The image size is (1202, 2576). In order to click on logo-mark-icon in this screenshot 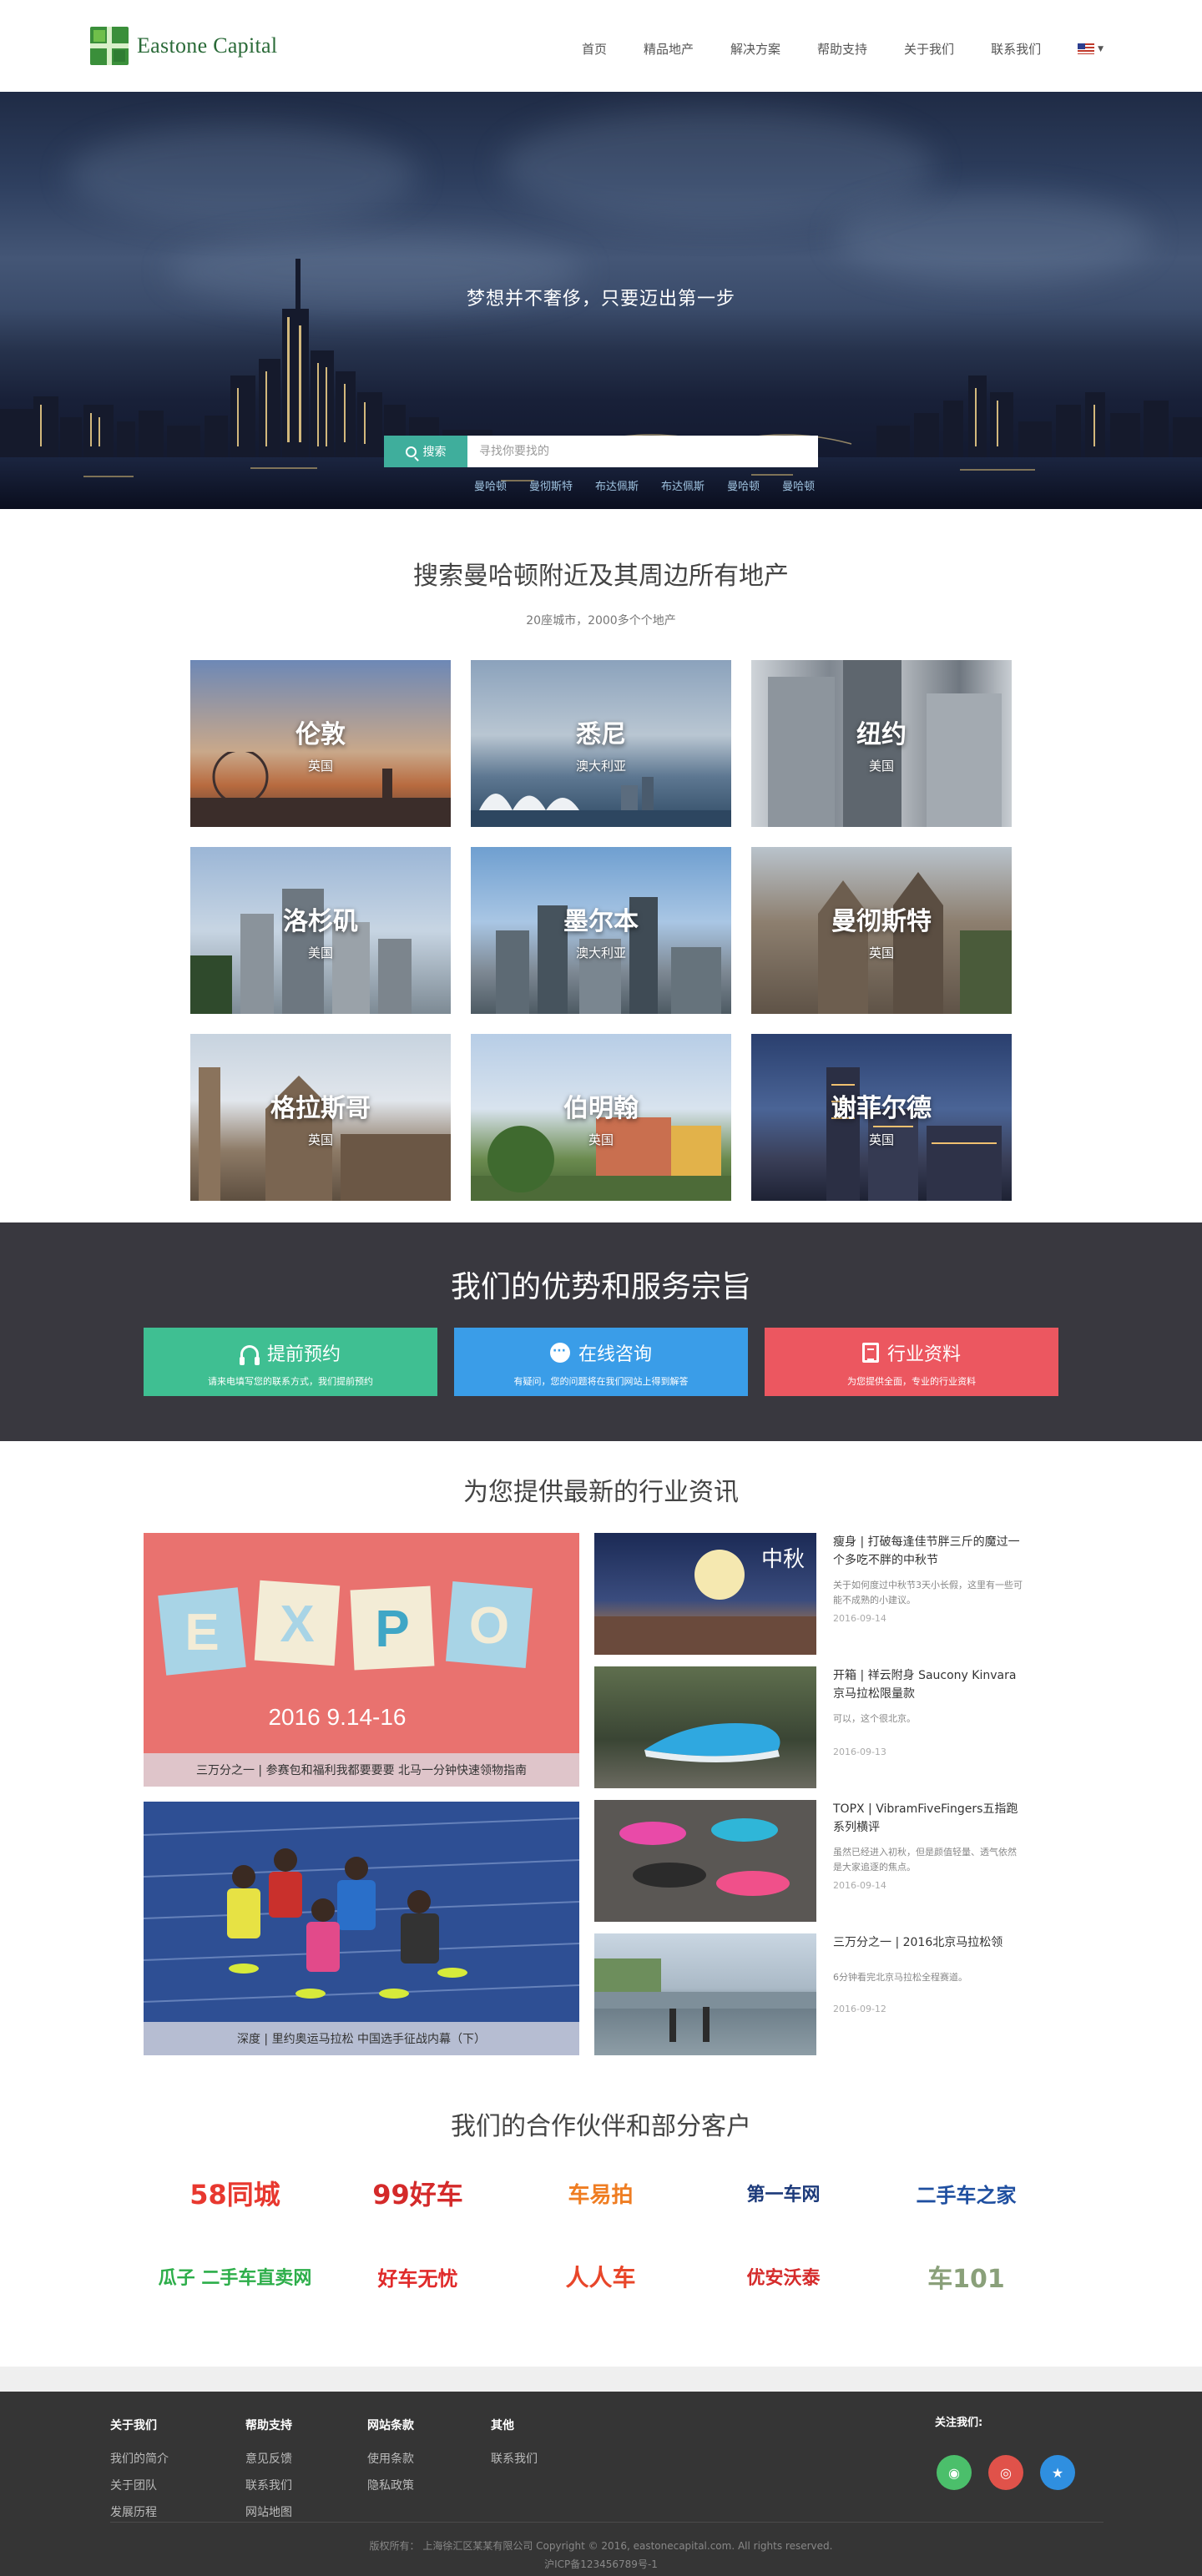, I will do `click(110, 46)`.